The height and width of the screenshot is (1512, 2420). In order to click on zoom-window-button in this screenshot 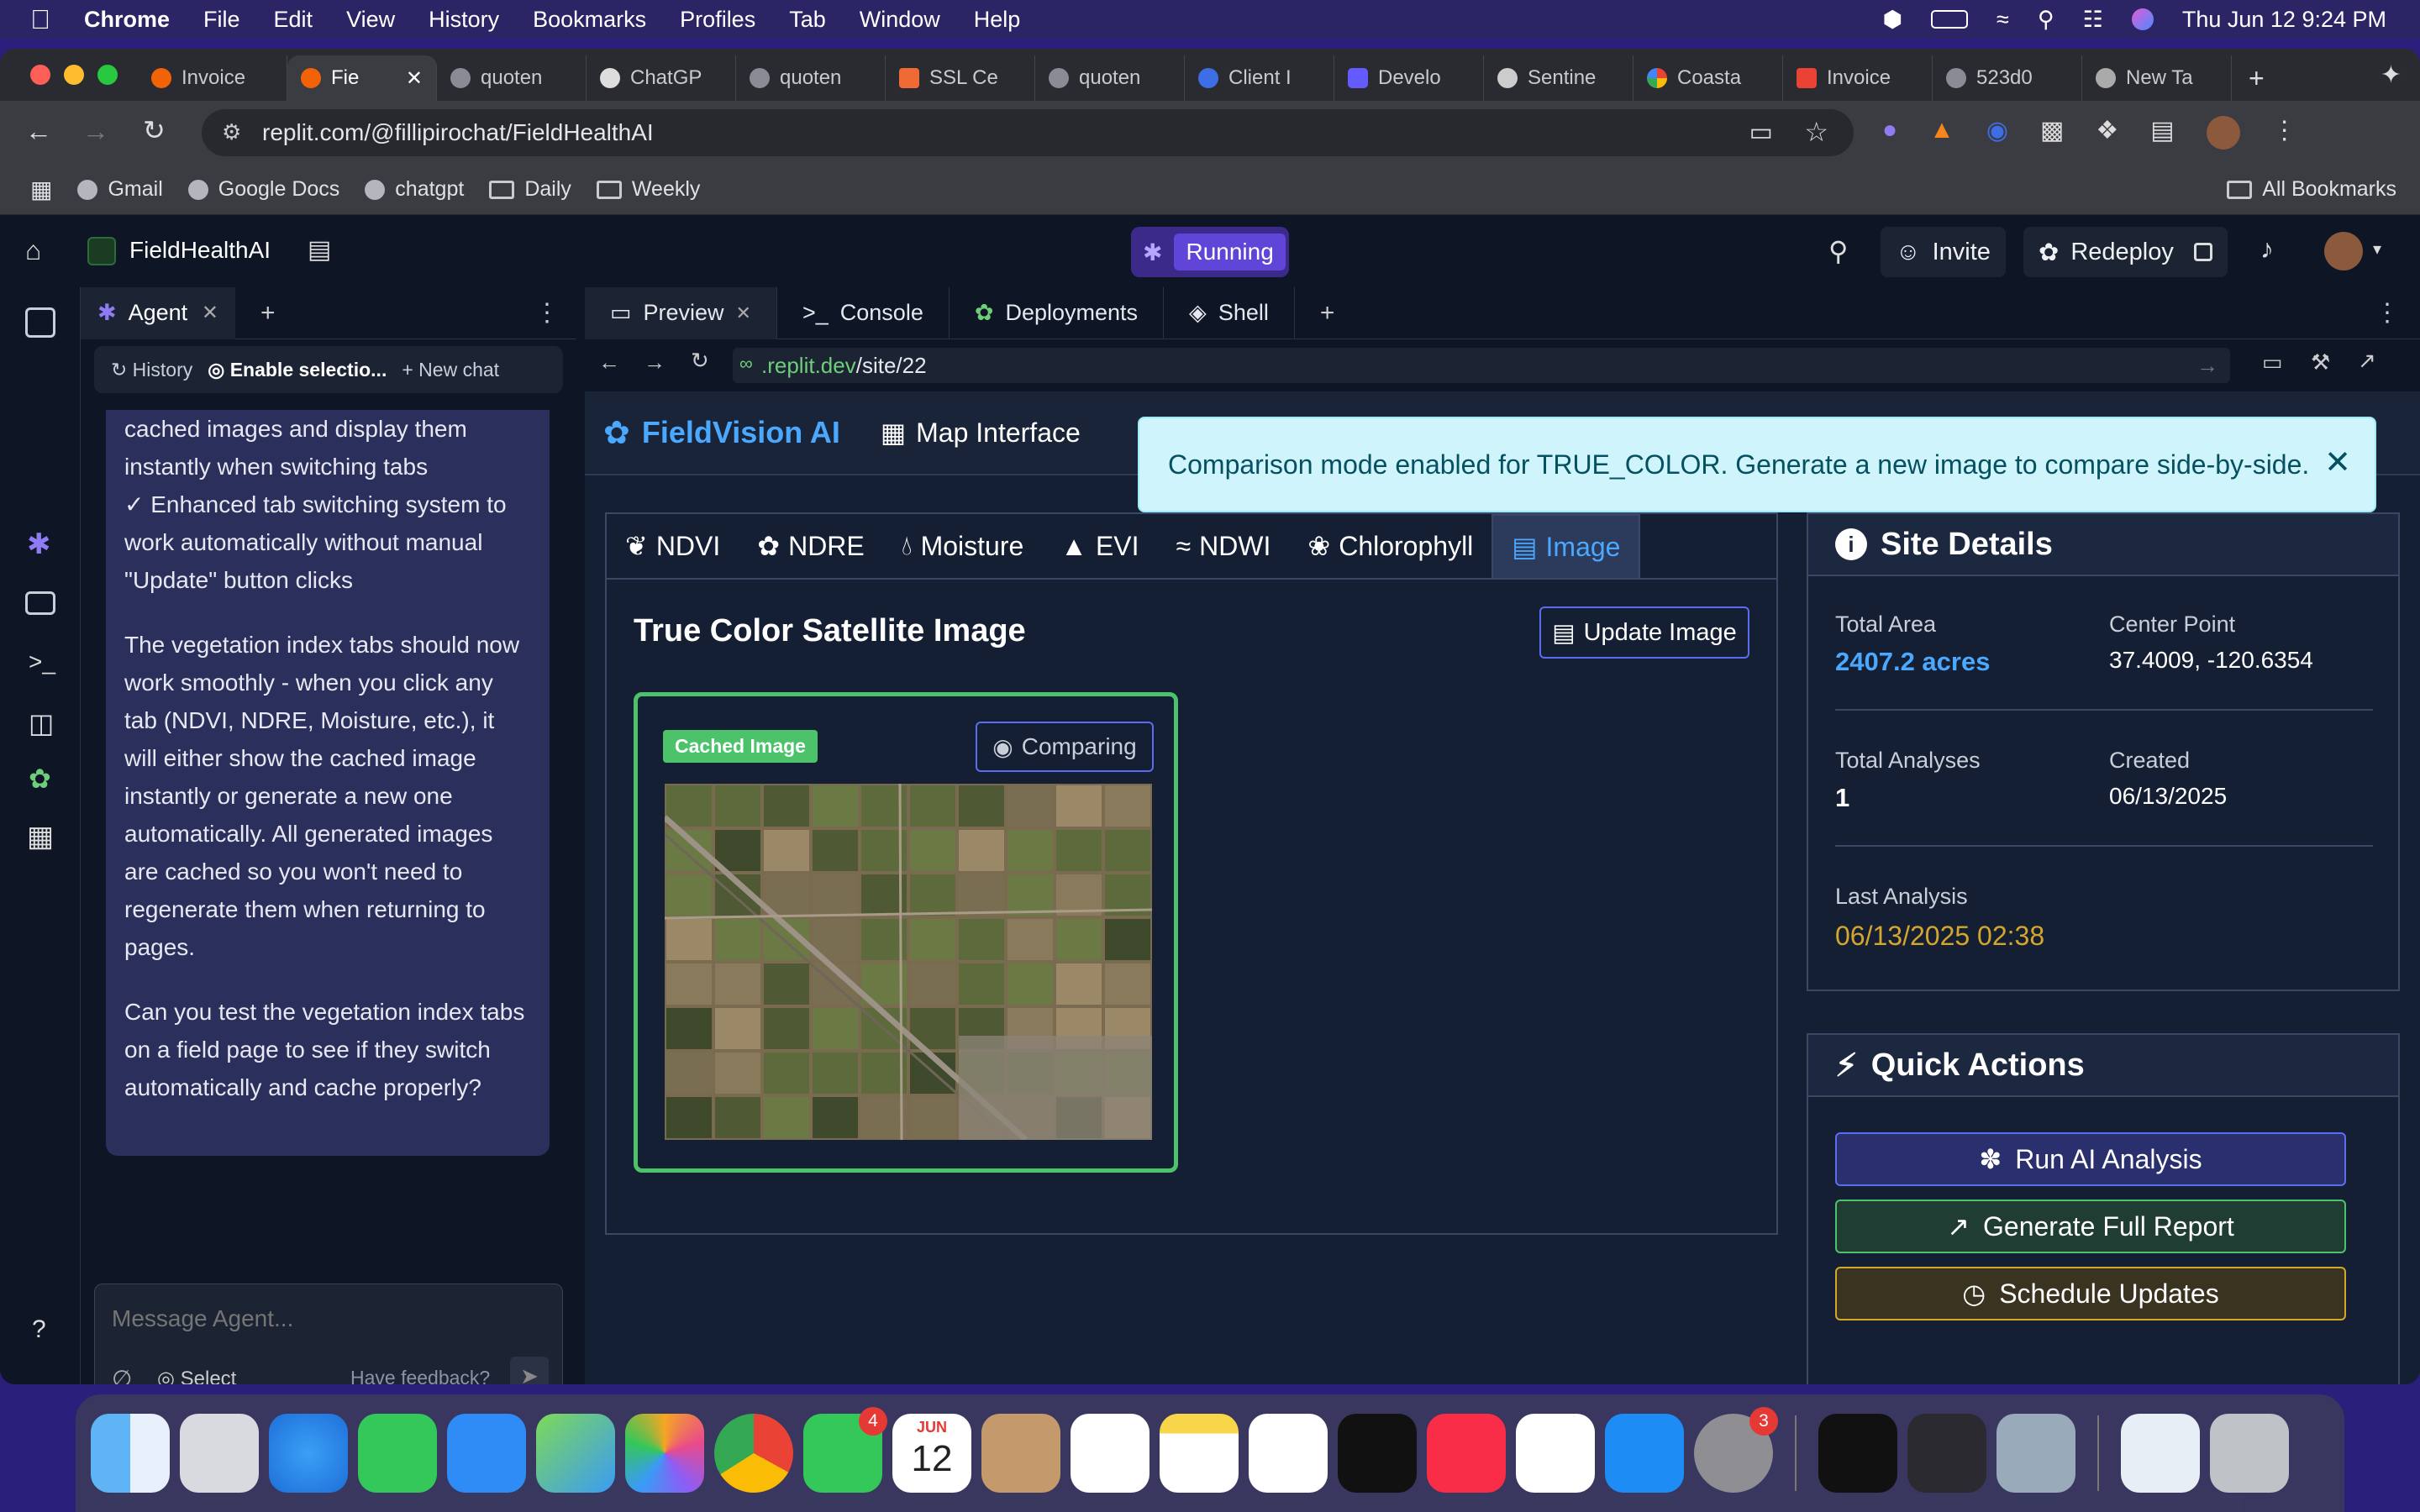, I will do `click(107, 75)`.